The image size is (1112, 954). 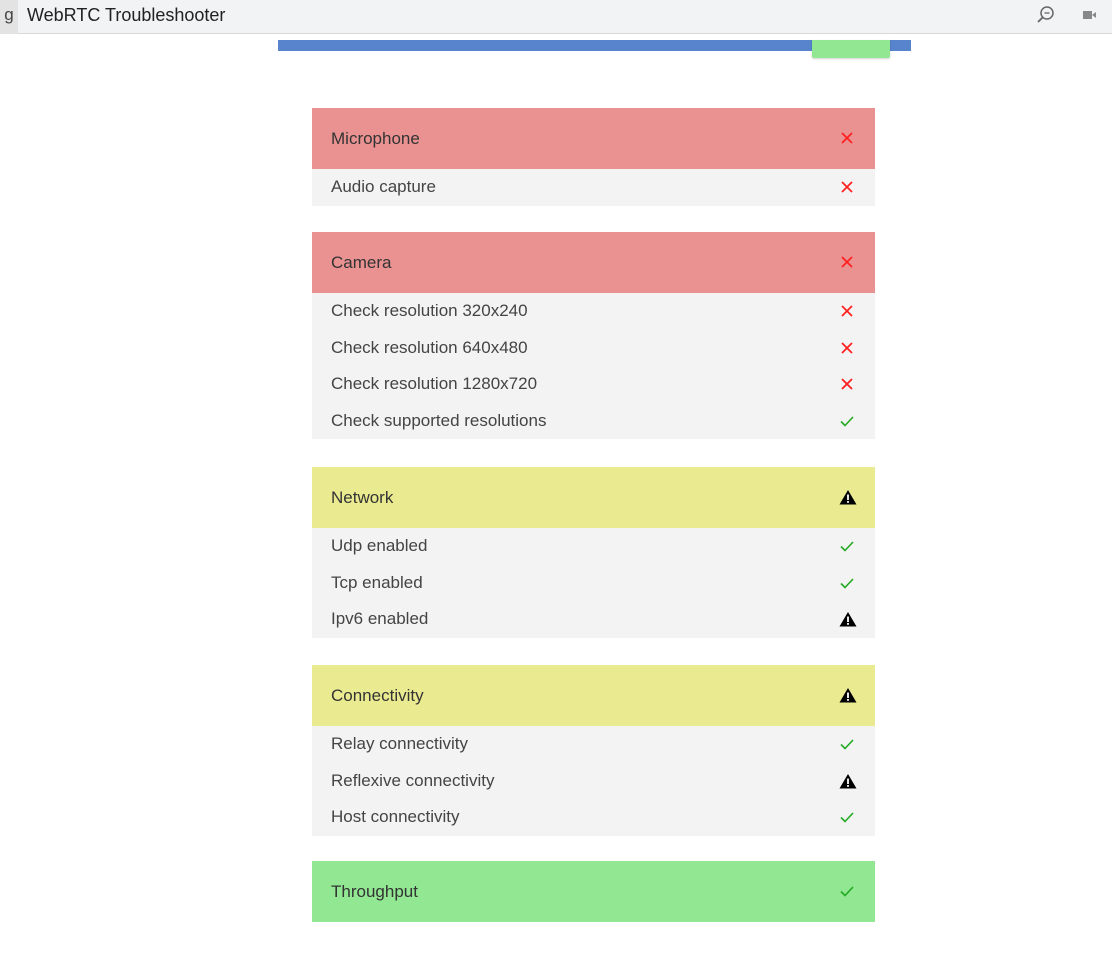 What do you see at coordinates (429, 310) in the screenshot?
I see `test-label: Check resolution 320x240` at bounding box center [429, 310].